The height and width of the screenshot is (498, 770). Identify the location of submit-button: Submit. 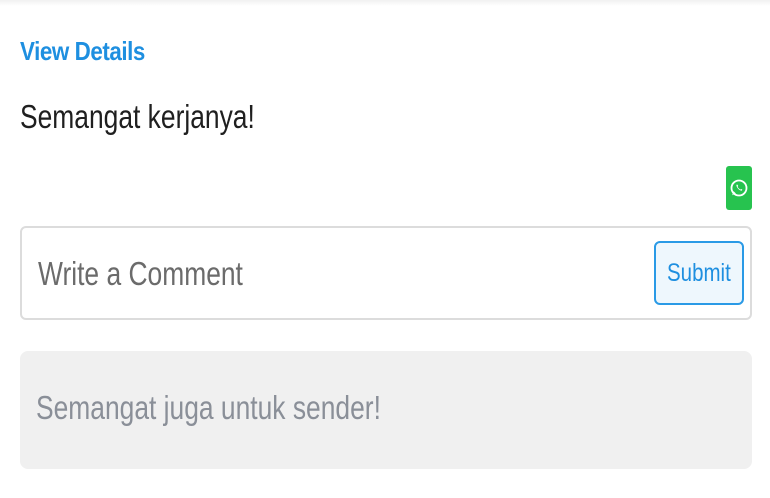
(699, 273).